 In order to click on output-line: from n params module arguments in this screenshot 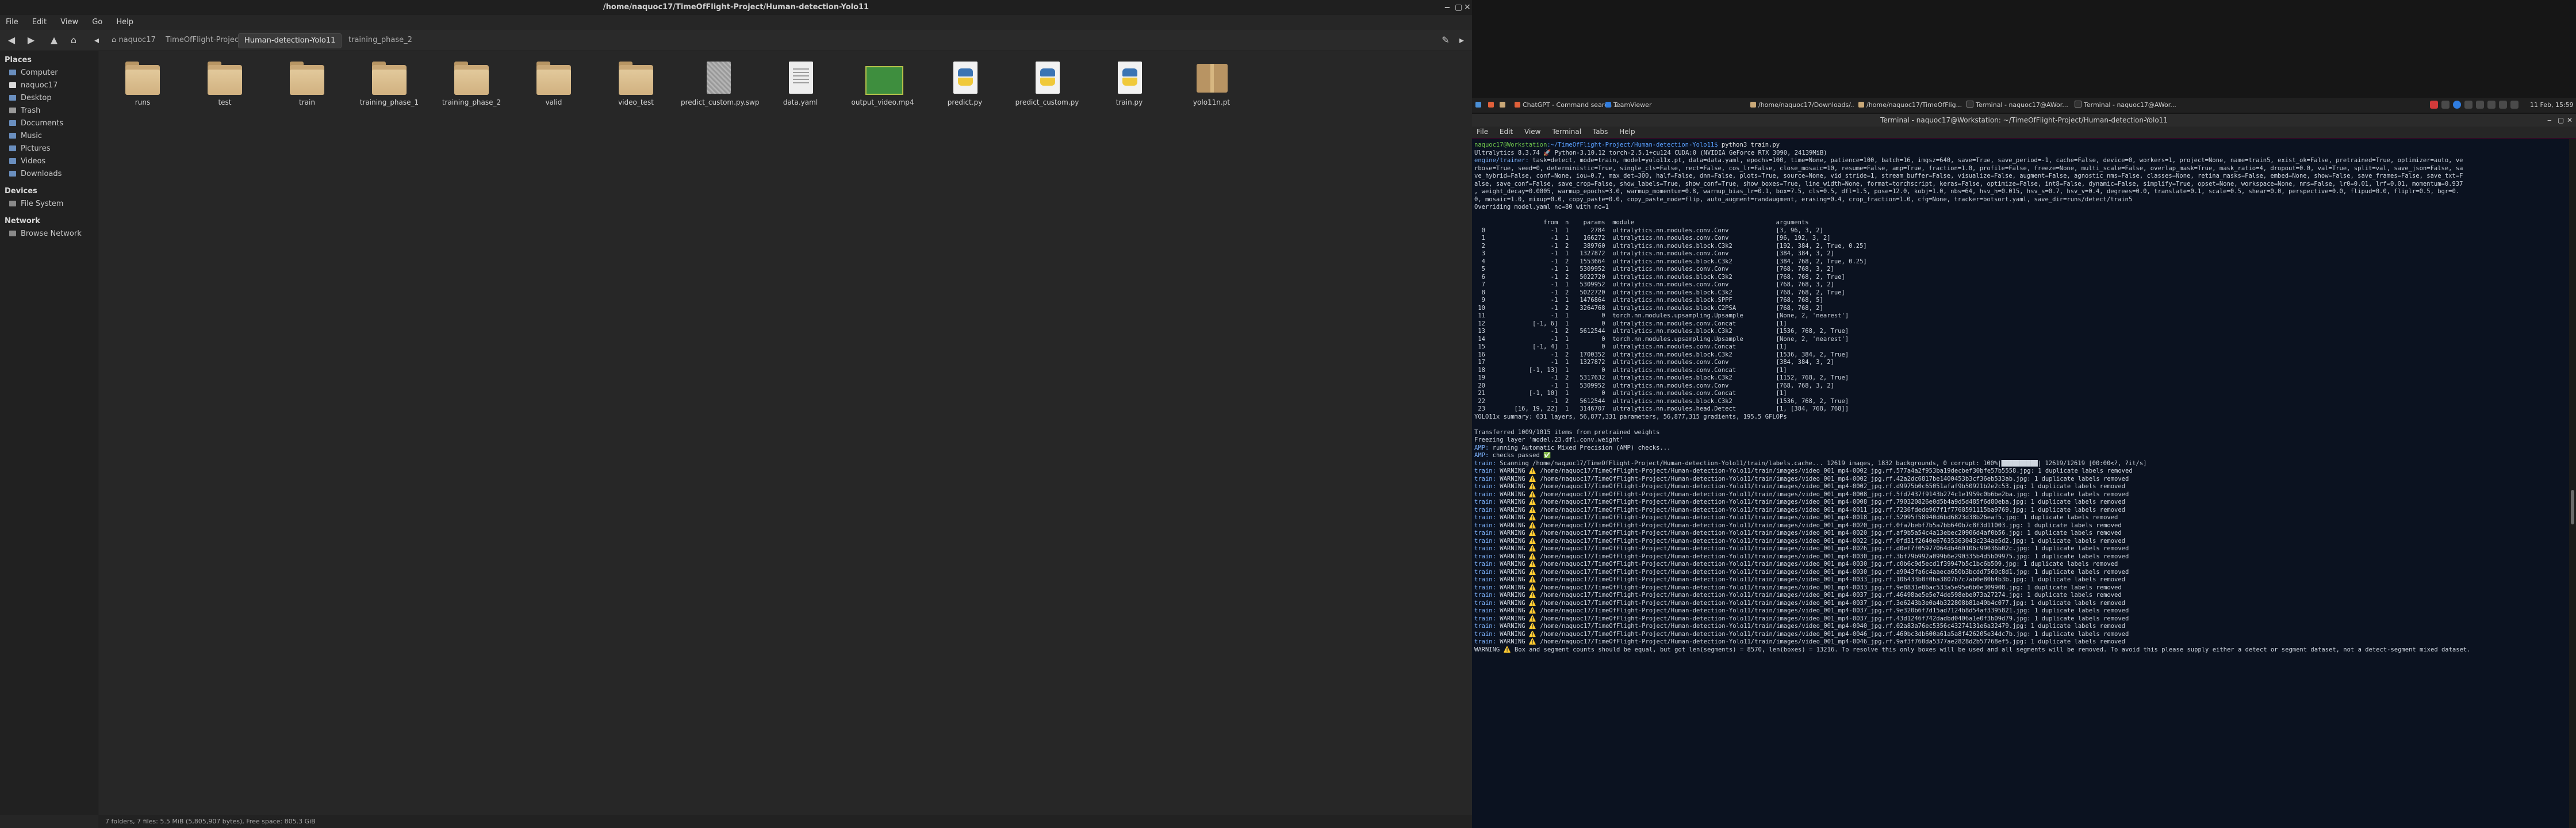, I will do `click(1641, 222)`.